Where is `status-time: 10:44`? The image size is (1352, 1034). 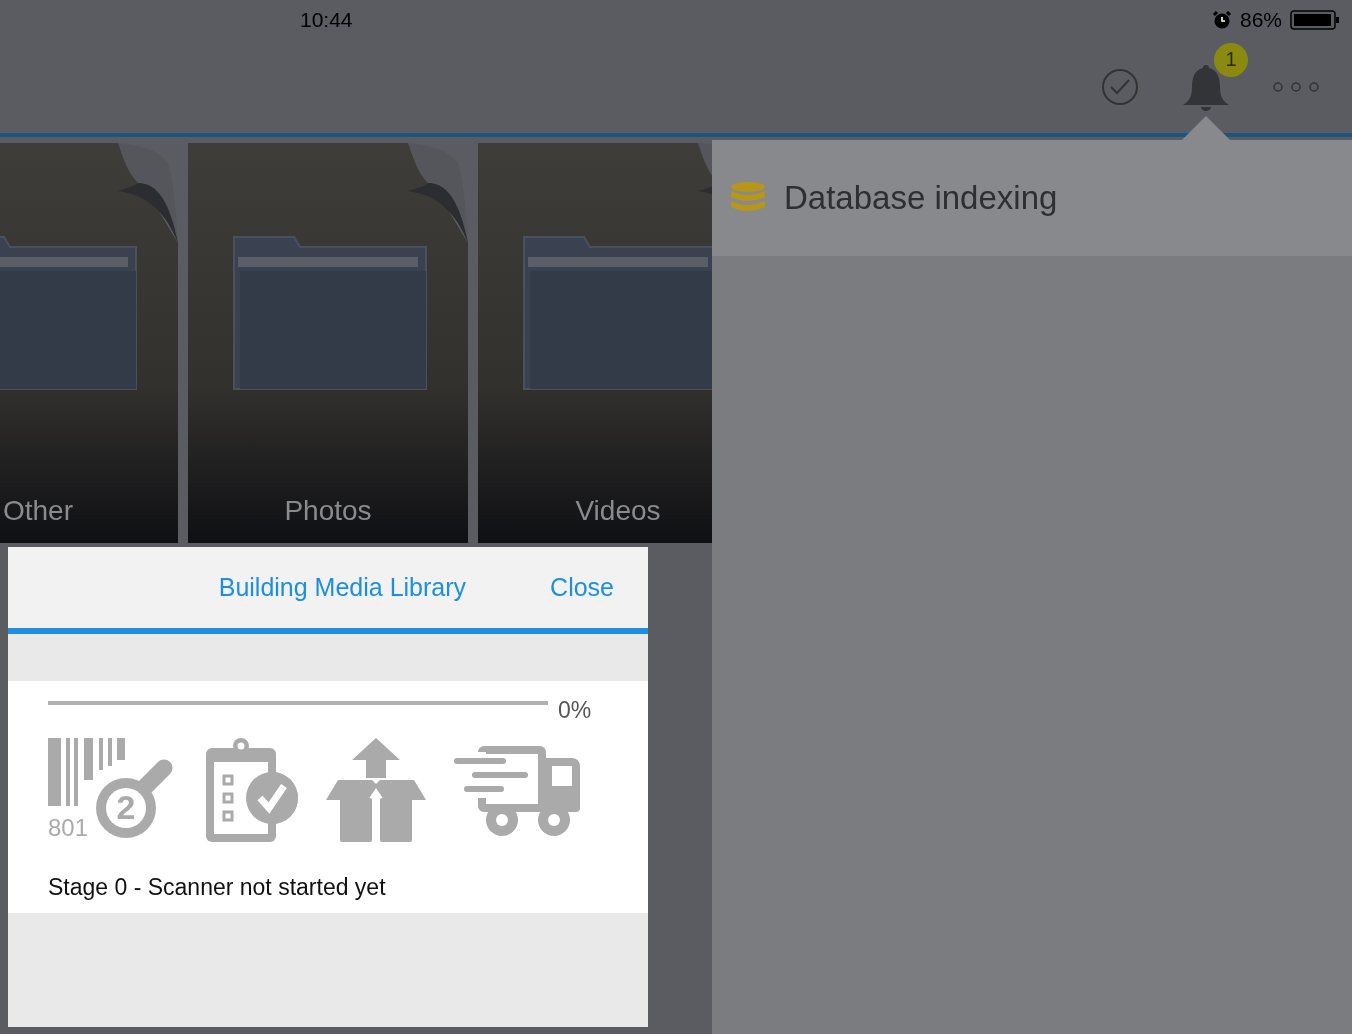 status-time: 10:44 is located at coordinates (326, 20).